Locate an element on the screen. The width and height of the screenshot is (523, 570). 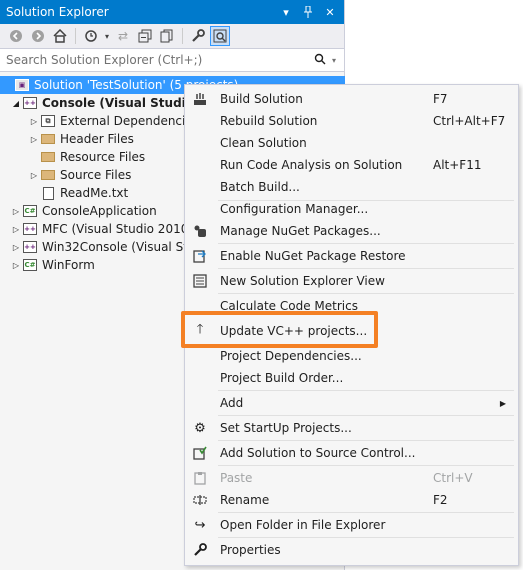
package-restore-icon is located at coordinates (200, 256).